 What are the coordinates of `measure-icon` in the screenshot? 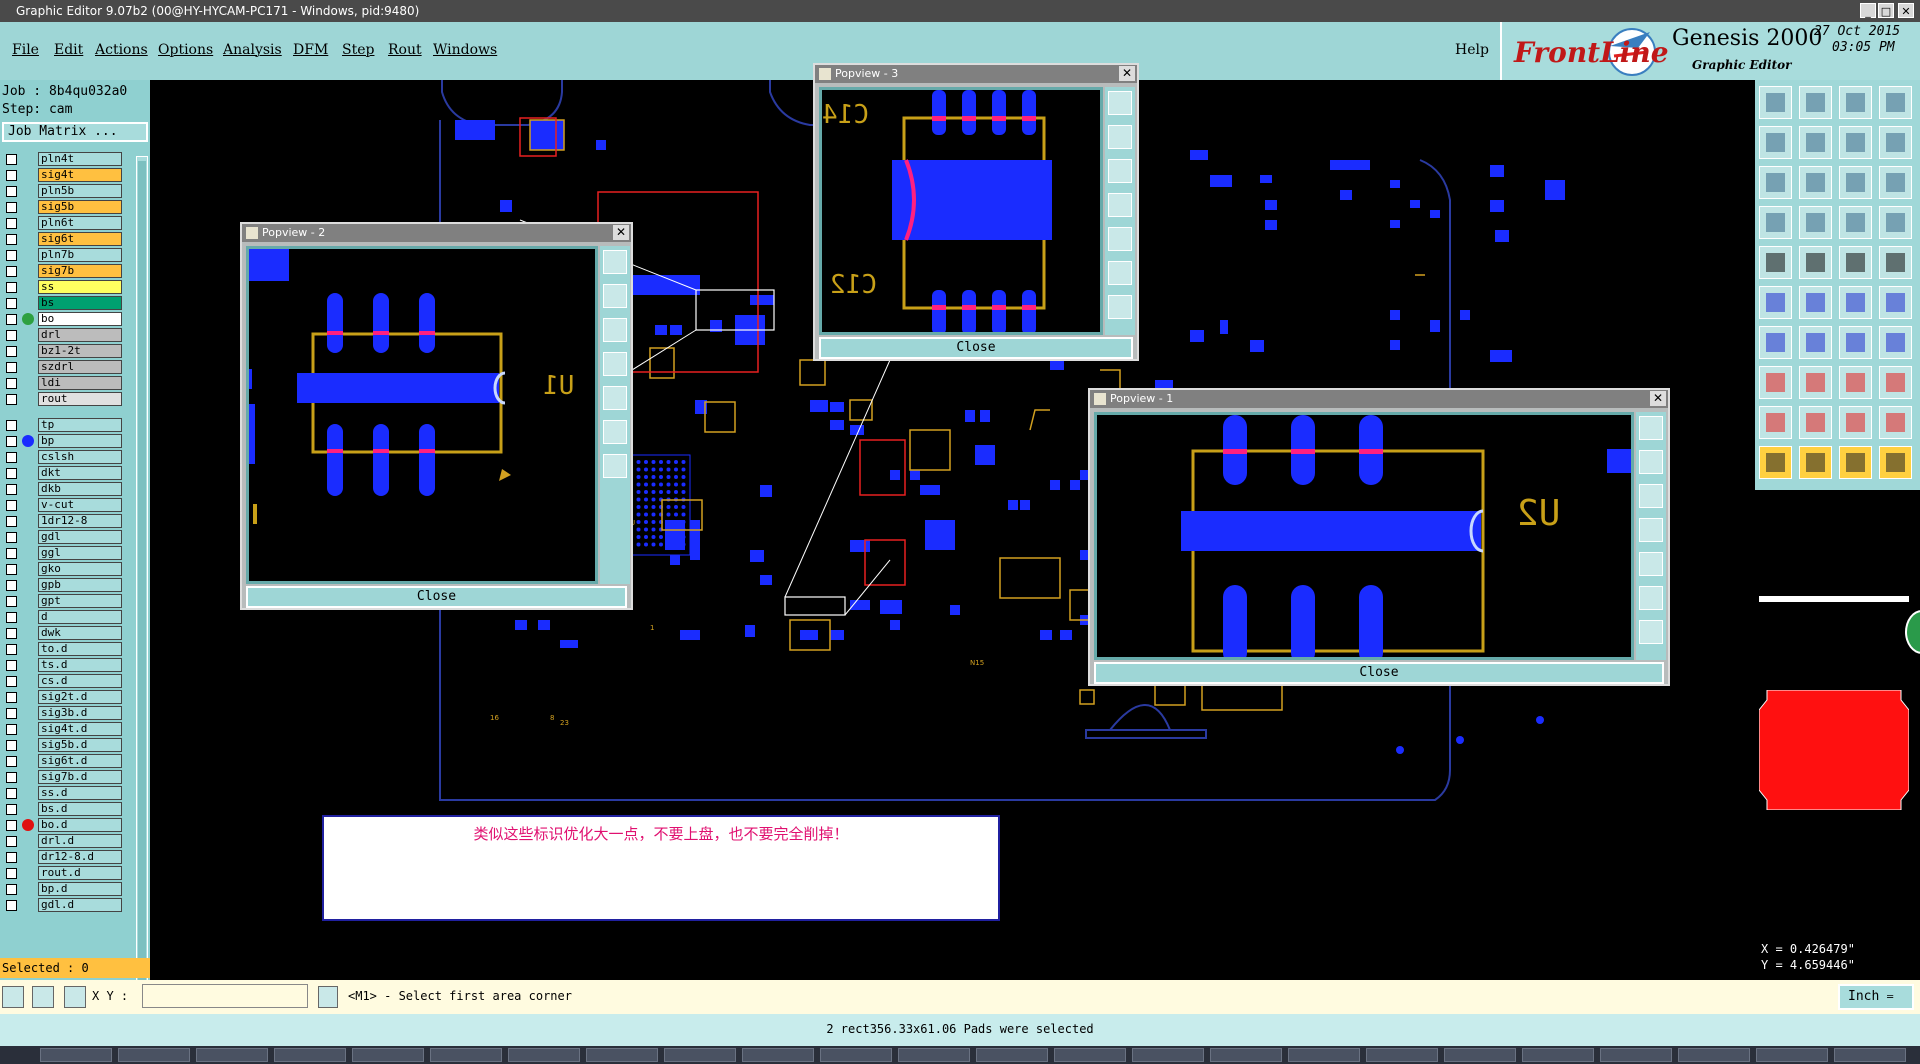 It's located at (43, 997).